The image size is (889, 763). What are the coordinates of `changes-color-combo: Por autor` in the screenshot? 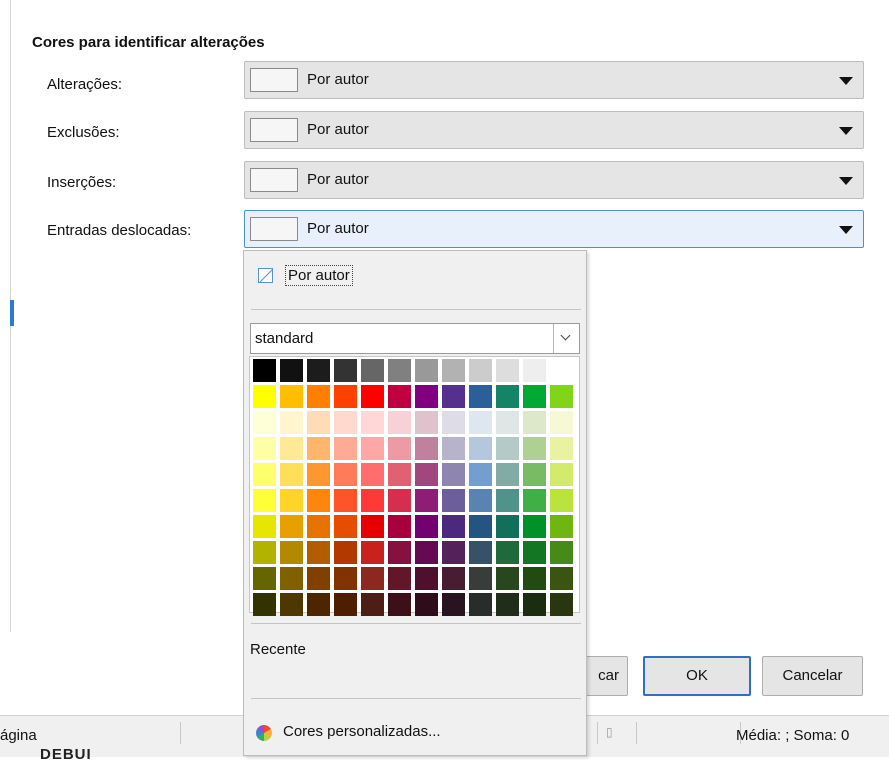 It's located at (554, 80).